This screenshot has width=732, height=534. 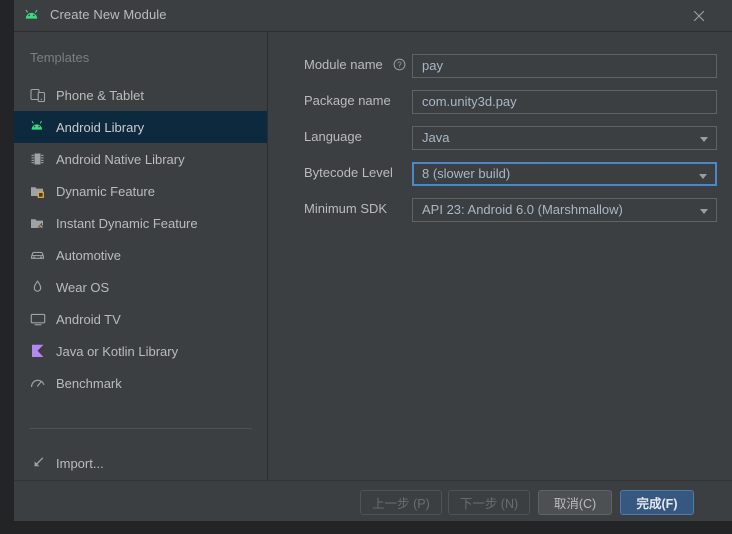 I want to click on sidebar-item-phone-tablet: Phone & Tablet, so click(x=140, y=95).